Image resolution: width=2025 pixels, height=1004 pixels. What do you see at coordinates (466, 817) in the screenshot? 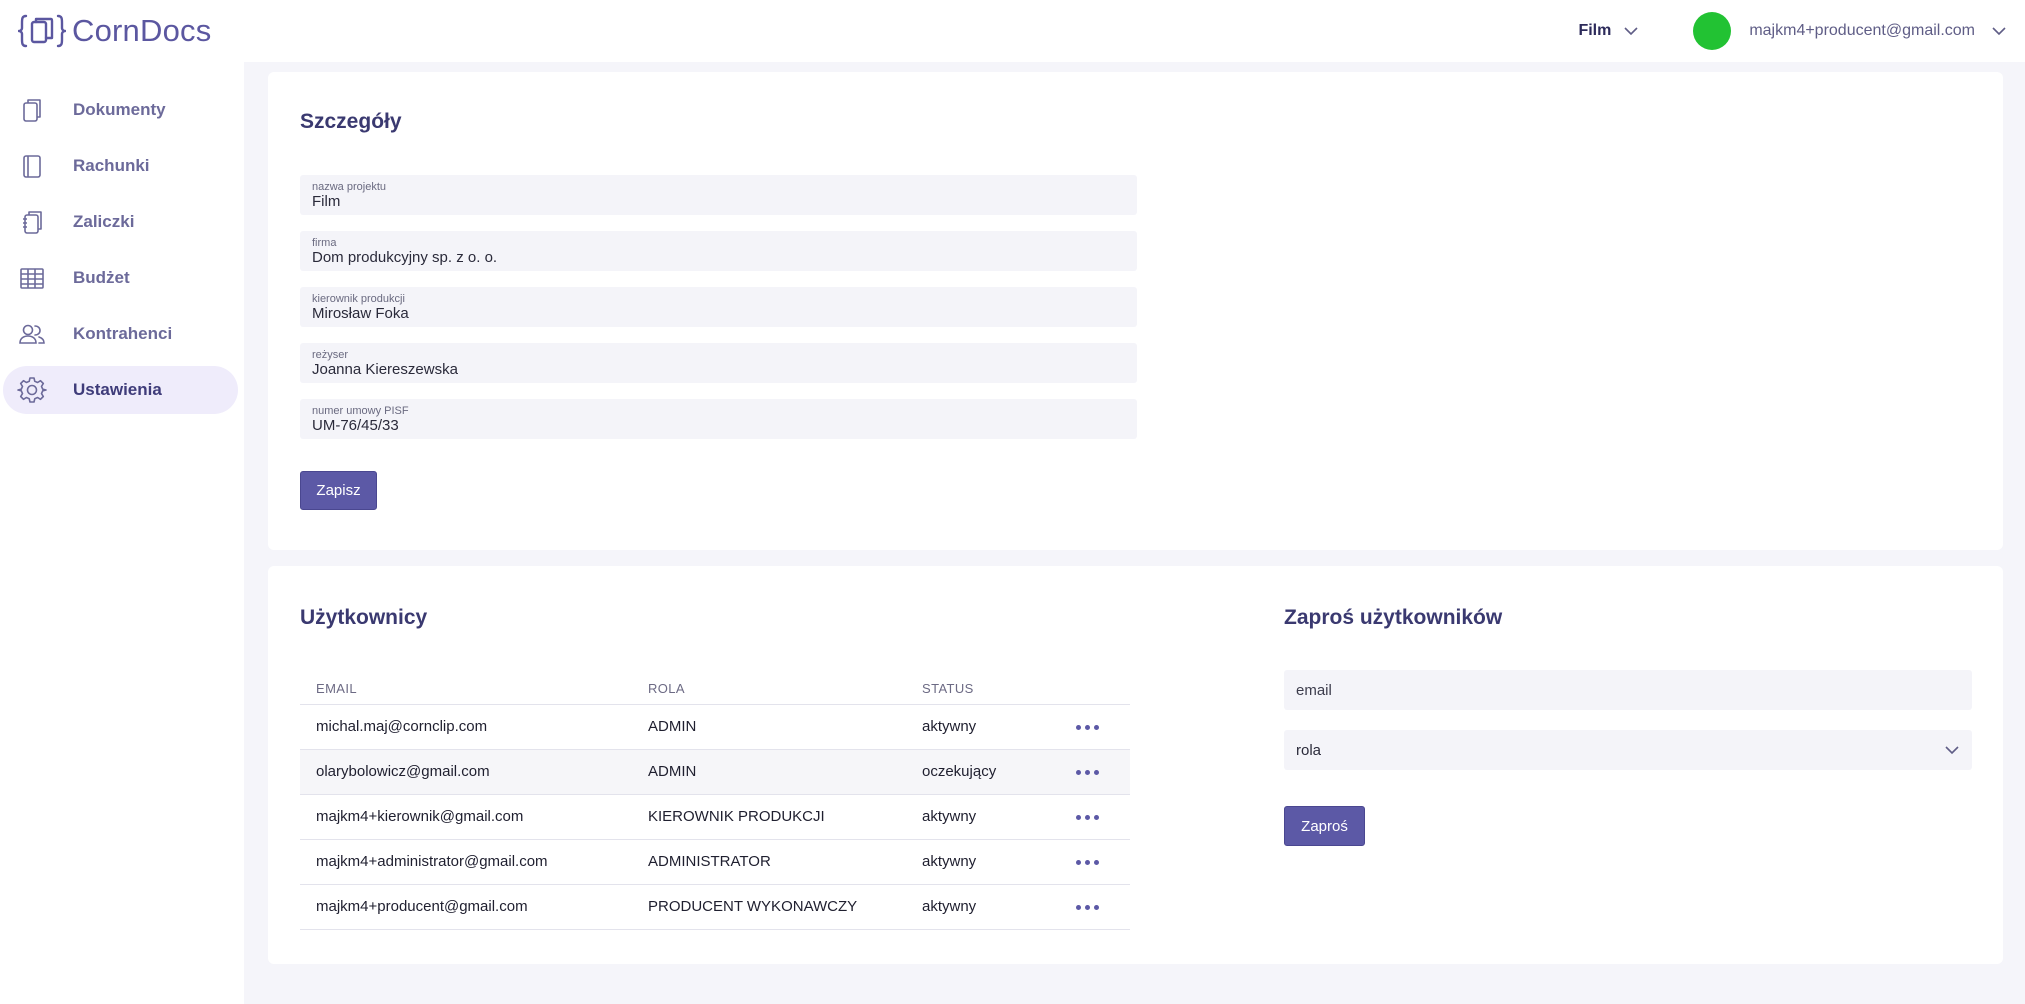
I see `user-email-cell: majkm4+kierownik@gmail.com` at bounding box center [466, 817].